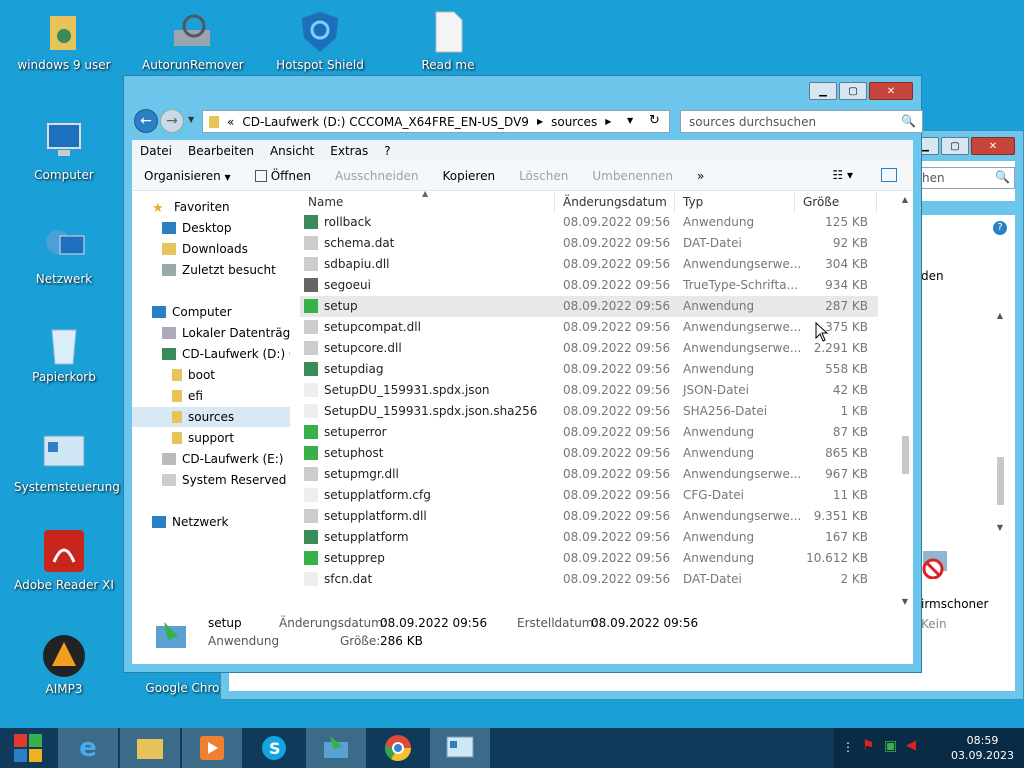 This screenshot has height=768, width=1024. I want to click on forward-button: →, so click(172, 121).